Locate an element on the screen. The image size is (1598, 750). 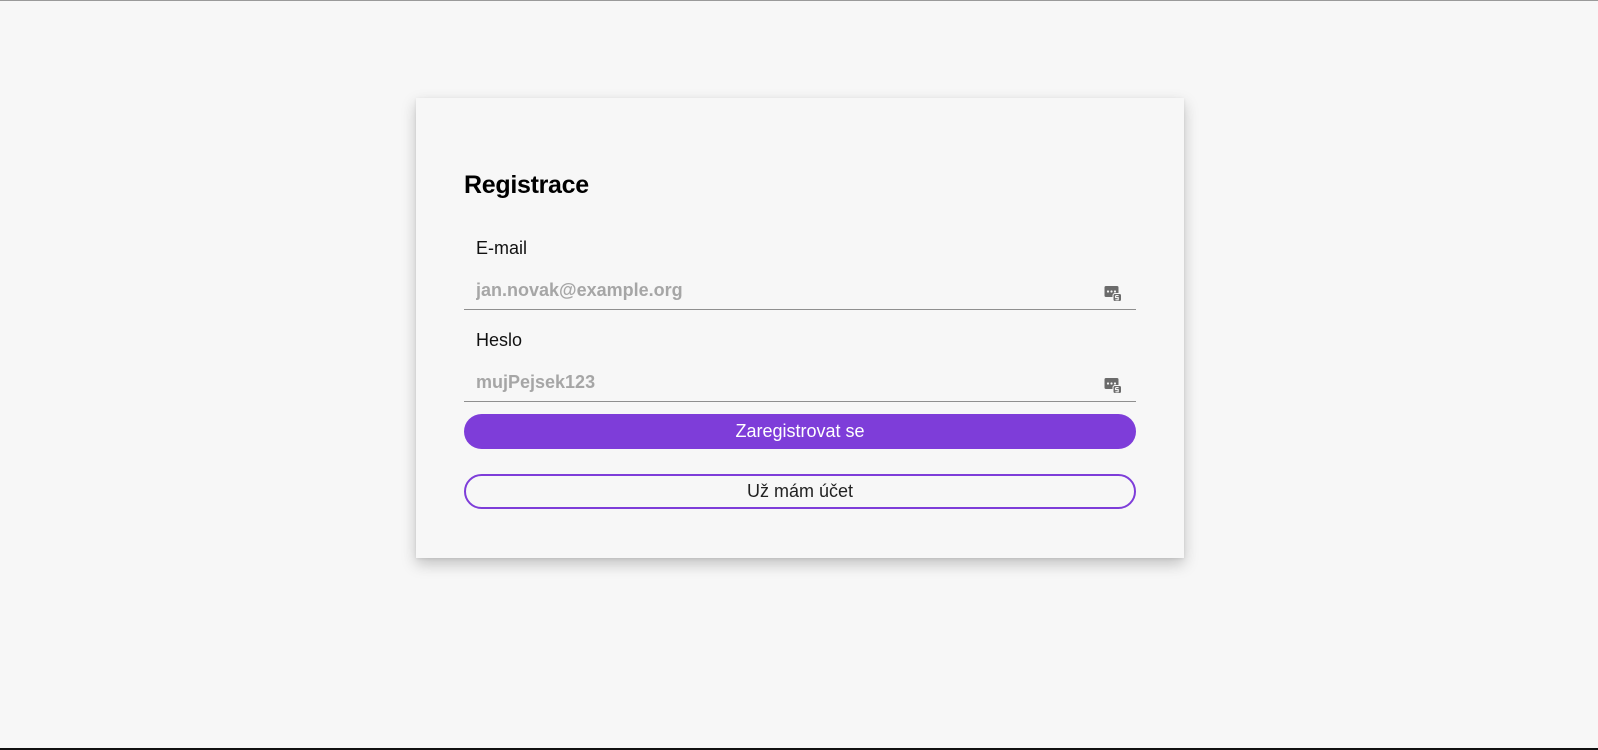
page-title: Registrace is located at coordinates (526, 185).